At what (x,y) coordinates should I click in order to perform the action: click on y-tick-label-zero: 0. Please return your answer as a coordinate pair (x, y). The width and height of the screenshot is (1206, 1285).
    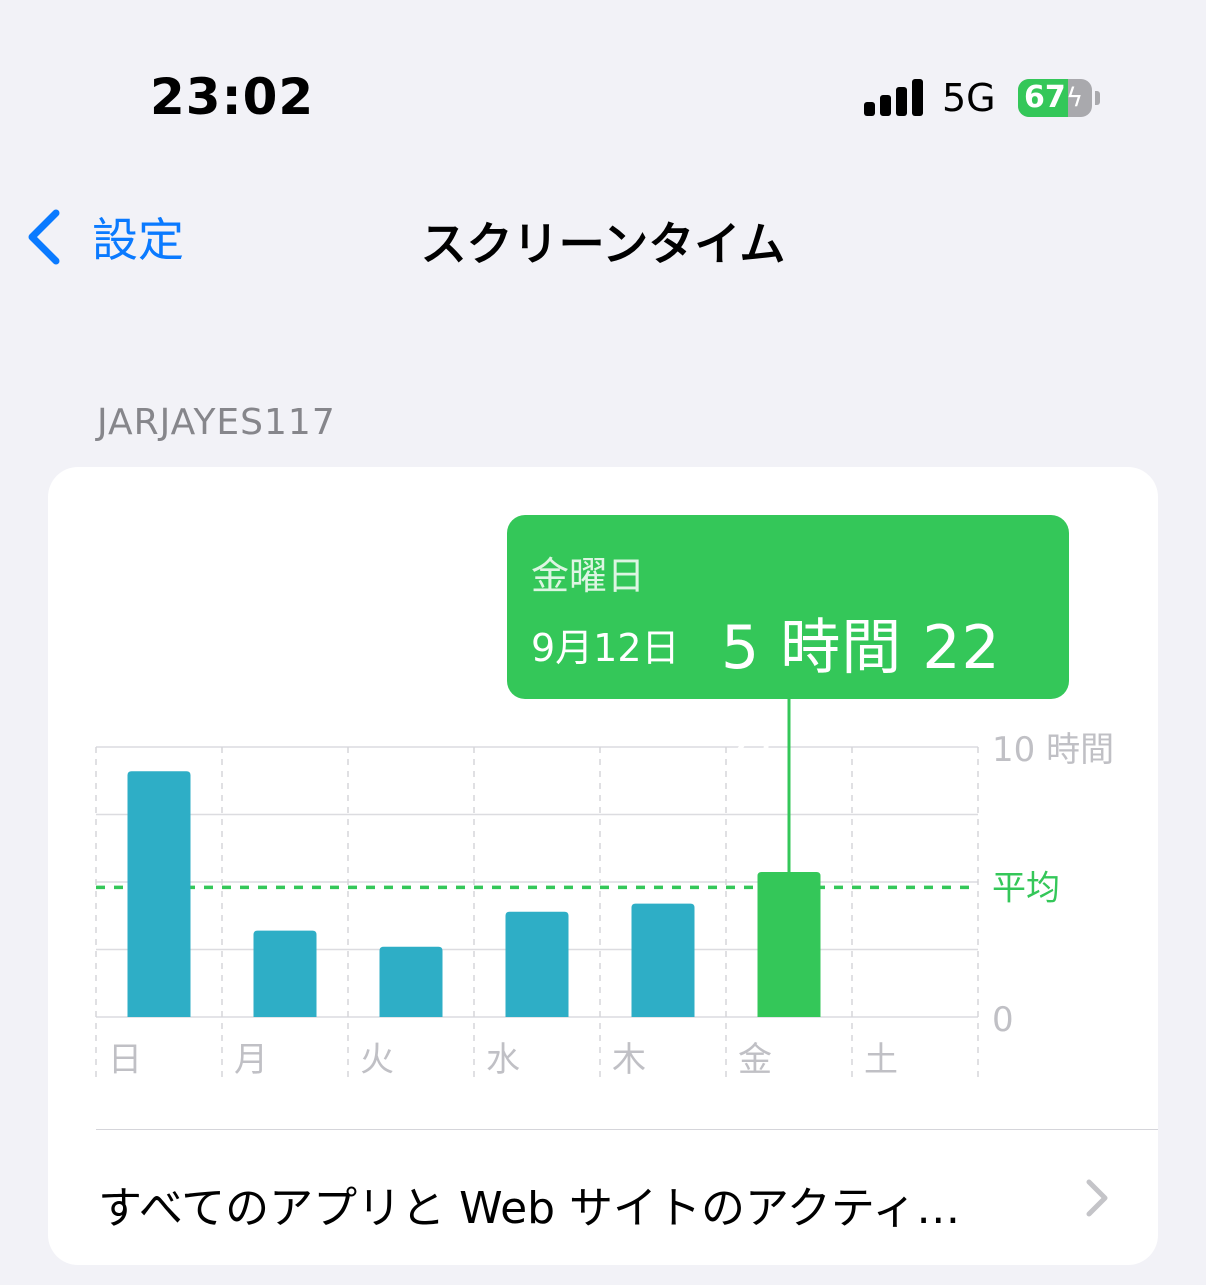
    Looking at the image, I should click on (1003, 1020).